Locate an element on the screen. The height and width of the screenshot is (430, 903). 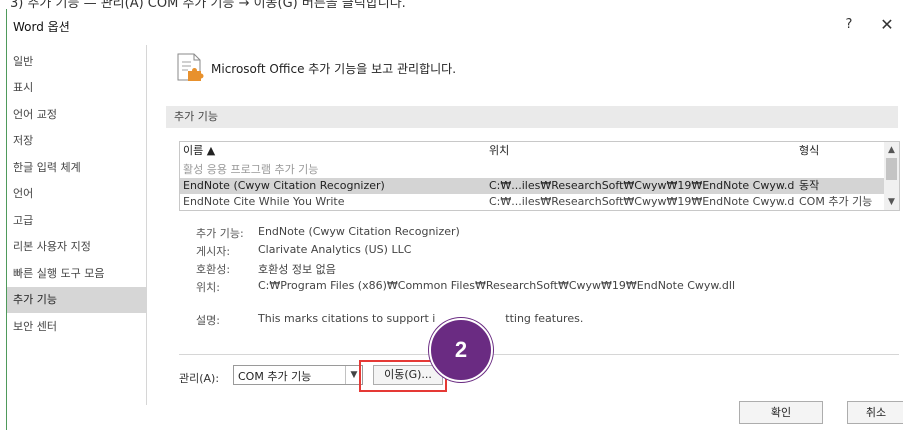
detail-addin-label: 추가 기능: is located at coordinates (220, 233).